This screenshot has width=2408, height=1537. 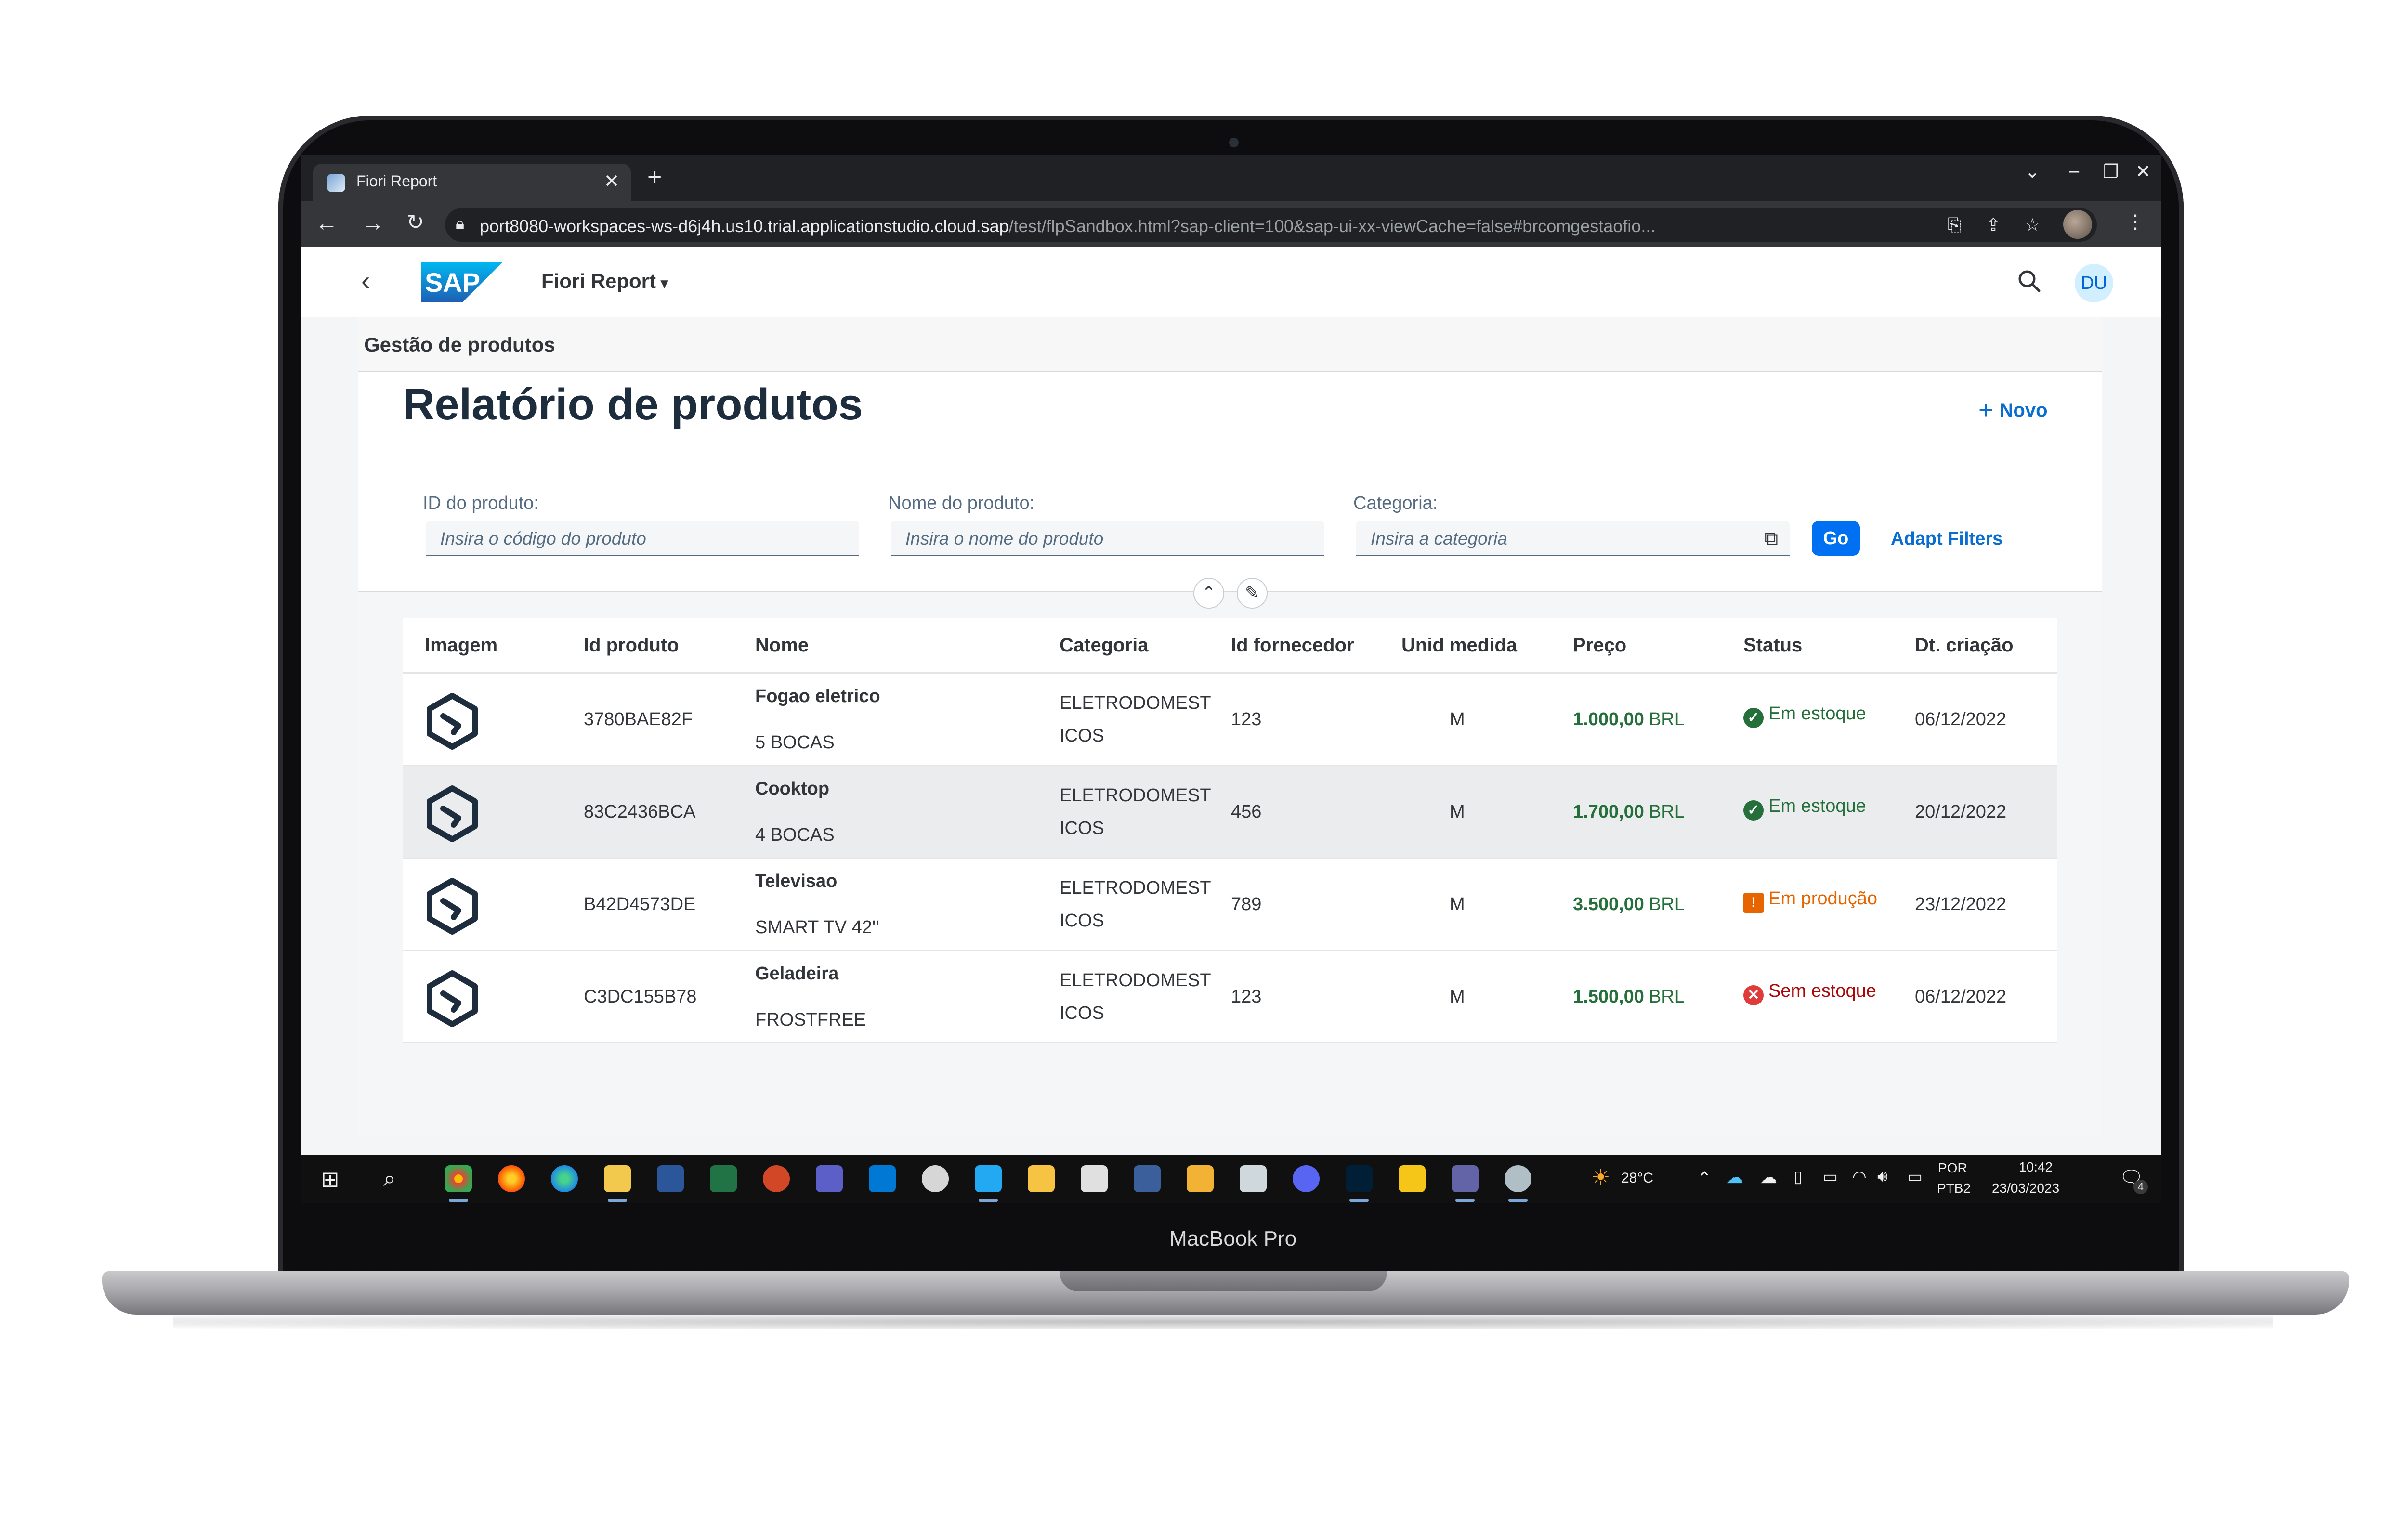 What do you see at coordinates (1234, 142) in the screenshot?
I see `camera-dot` at bounding box center [1234, 142].